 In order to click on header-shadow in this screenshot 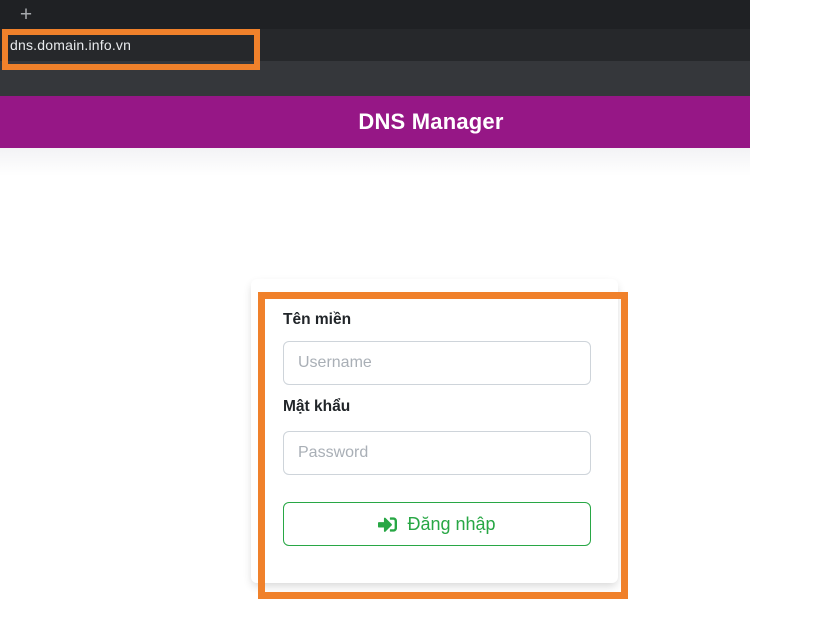, I will do `click(375, 162)`.